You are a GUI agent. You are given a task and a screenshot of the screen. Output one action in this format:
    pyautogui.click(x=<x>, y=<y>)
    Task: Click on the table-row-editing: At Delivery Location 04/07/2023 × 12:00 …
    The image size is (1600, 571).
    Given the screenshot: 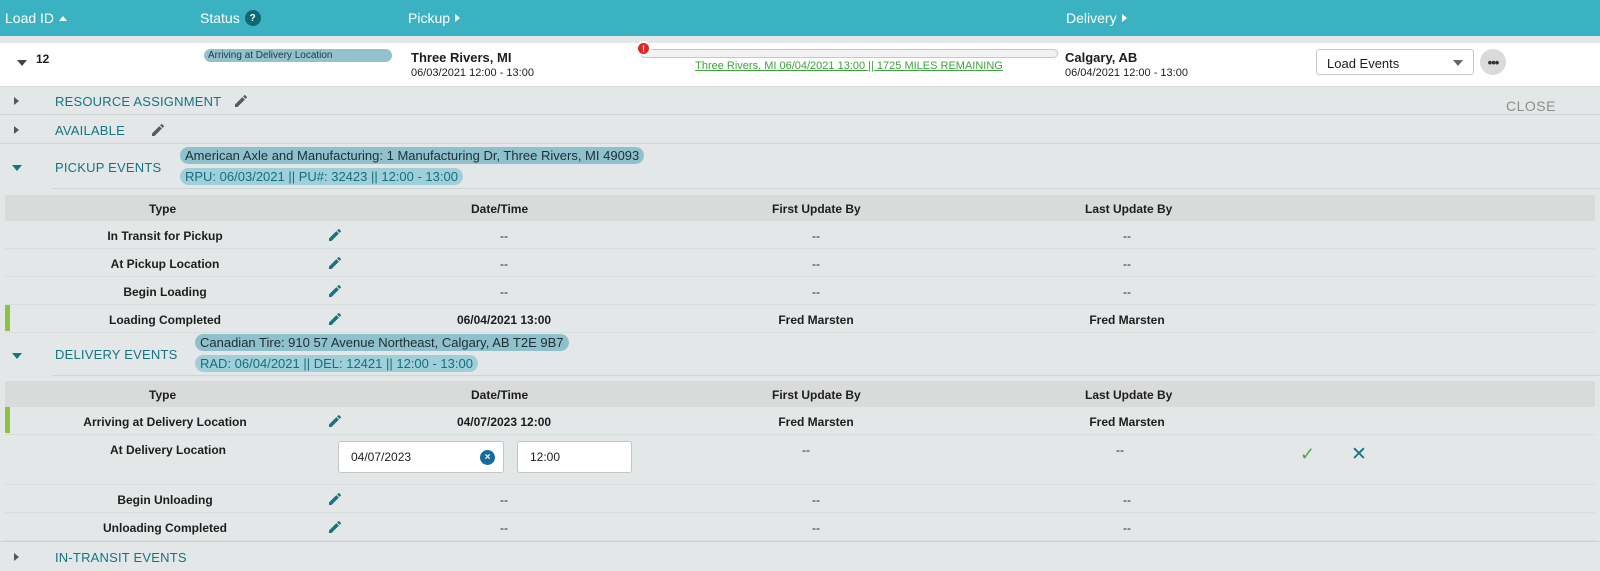 What is the action you would take?
    pyautogui.click(x=800, y=460)
    